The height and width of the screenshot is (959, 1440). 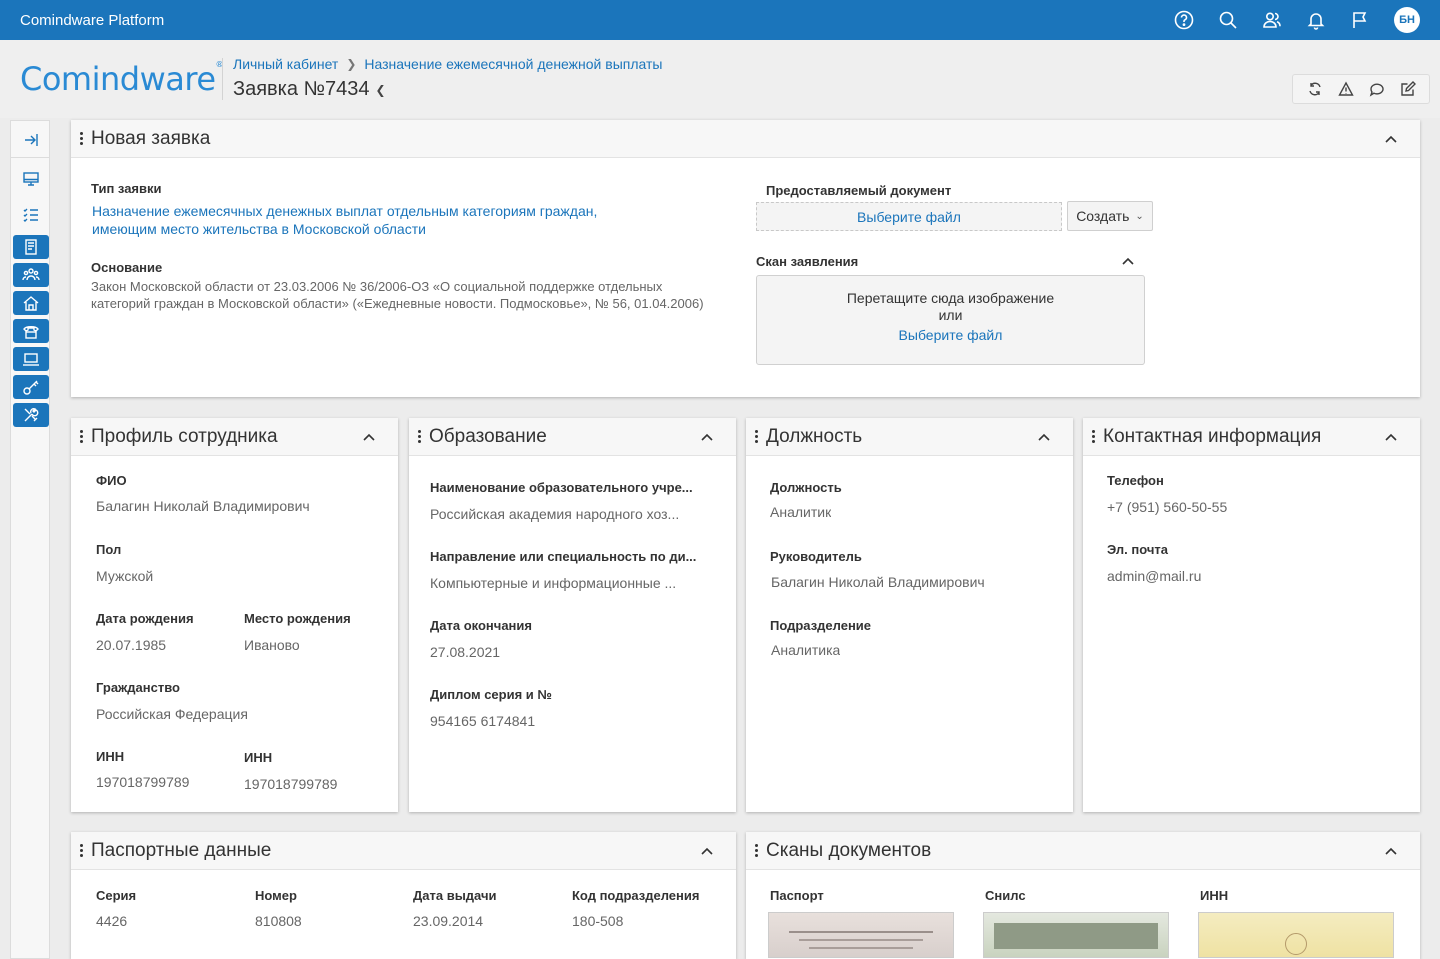 What do you see at coordinates (184, 436) in the screenshot?
I see `panel-title: Профиль сотрудника` at bounding box center [184, 436].